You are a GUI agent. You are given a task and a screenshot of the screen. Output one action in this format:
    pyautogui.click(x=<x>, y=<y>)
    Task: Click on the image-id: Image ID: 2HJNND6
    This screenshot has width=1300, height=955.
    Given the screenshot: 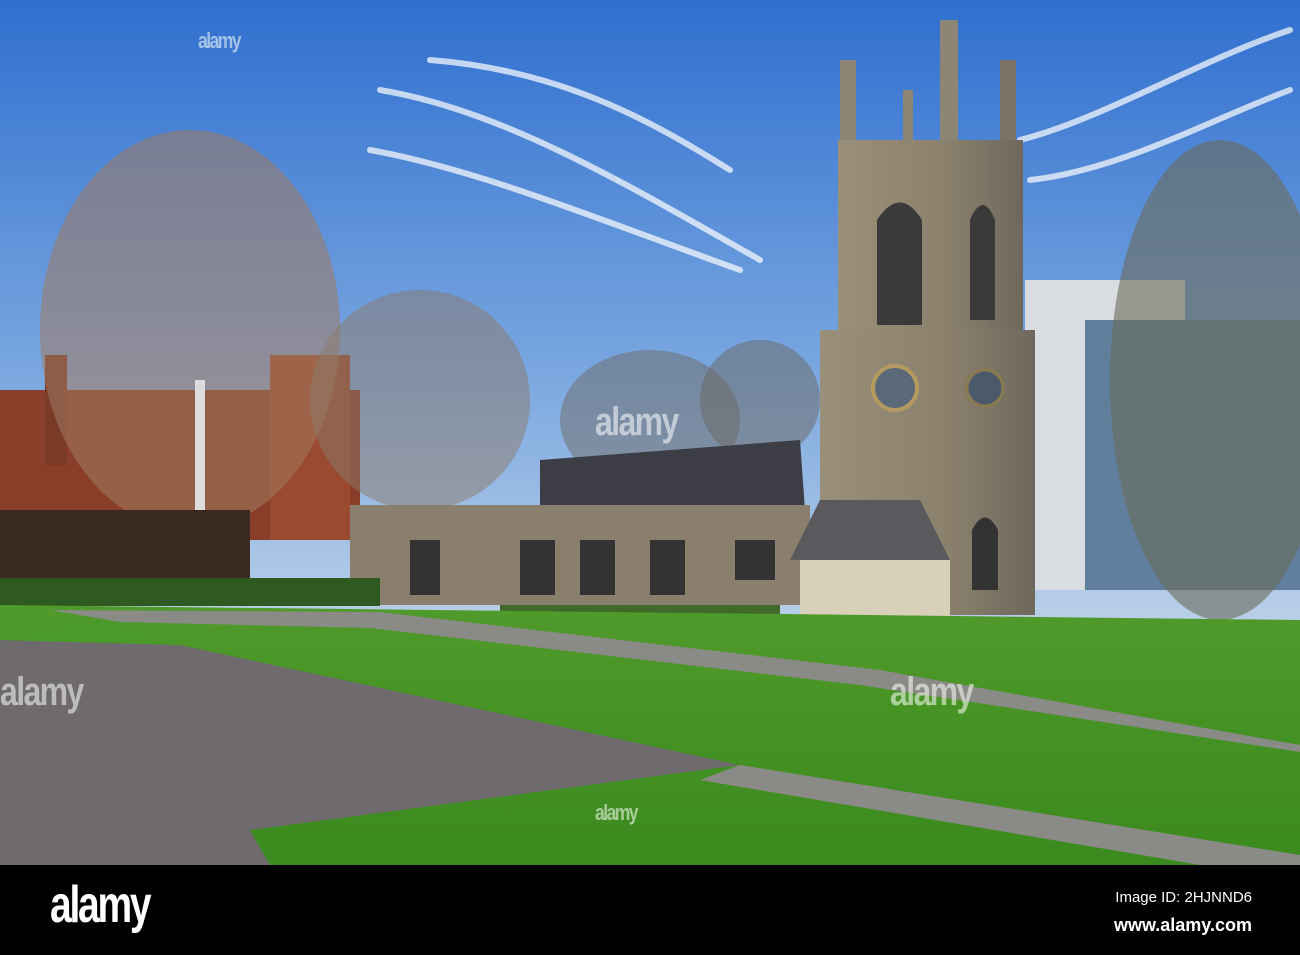 What is the action you would take?
    pyautogui.click(x=1183, y=897)
    